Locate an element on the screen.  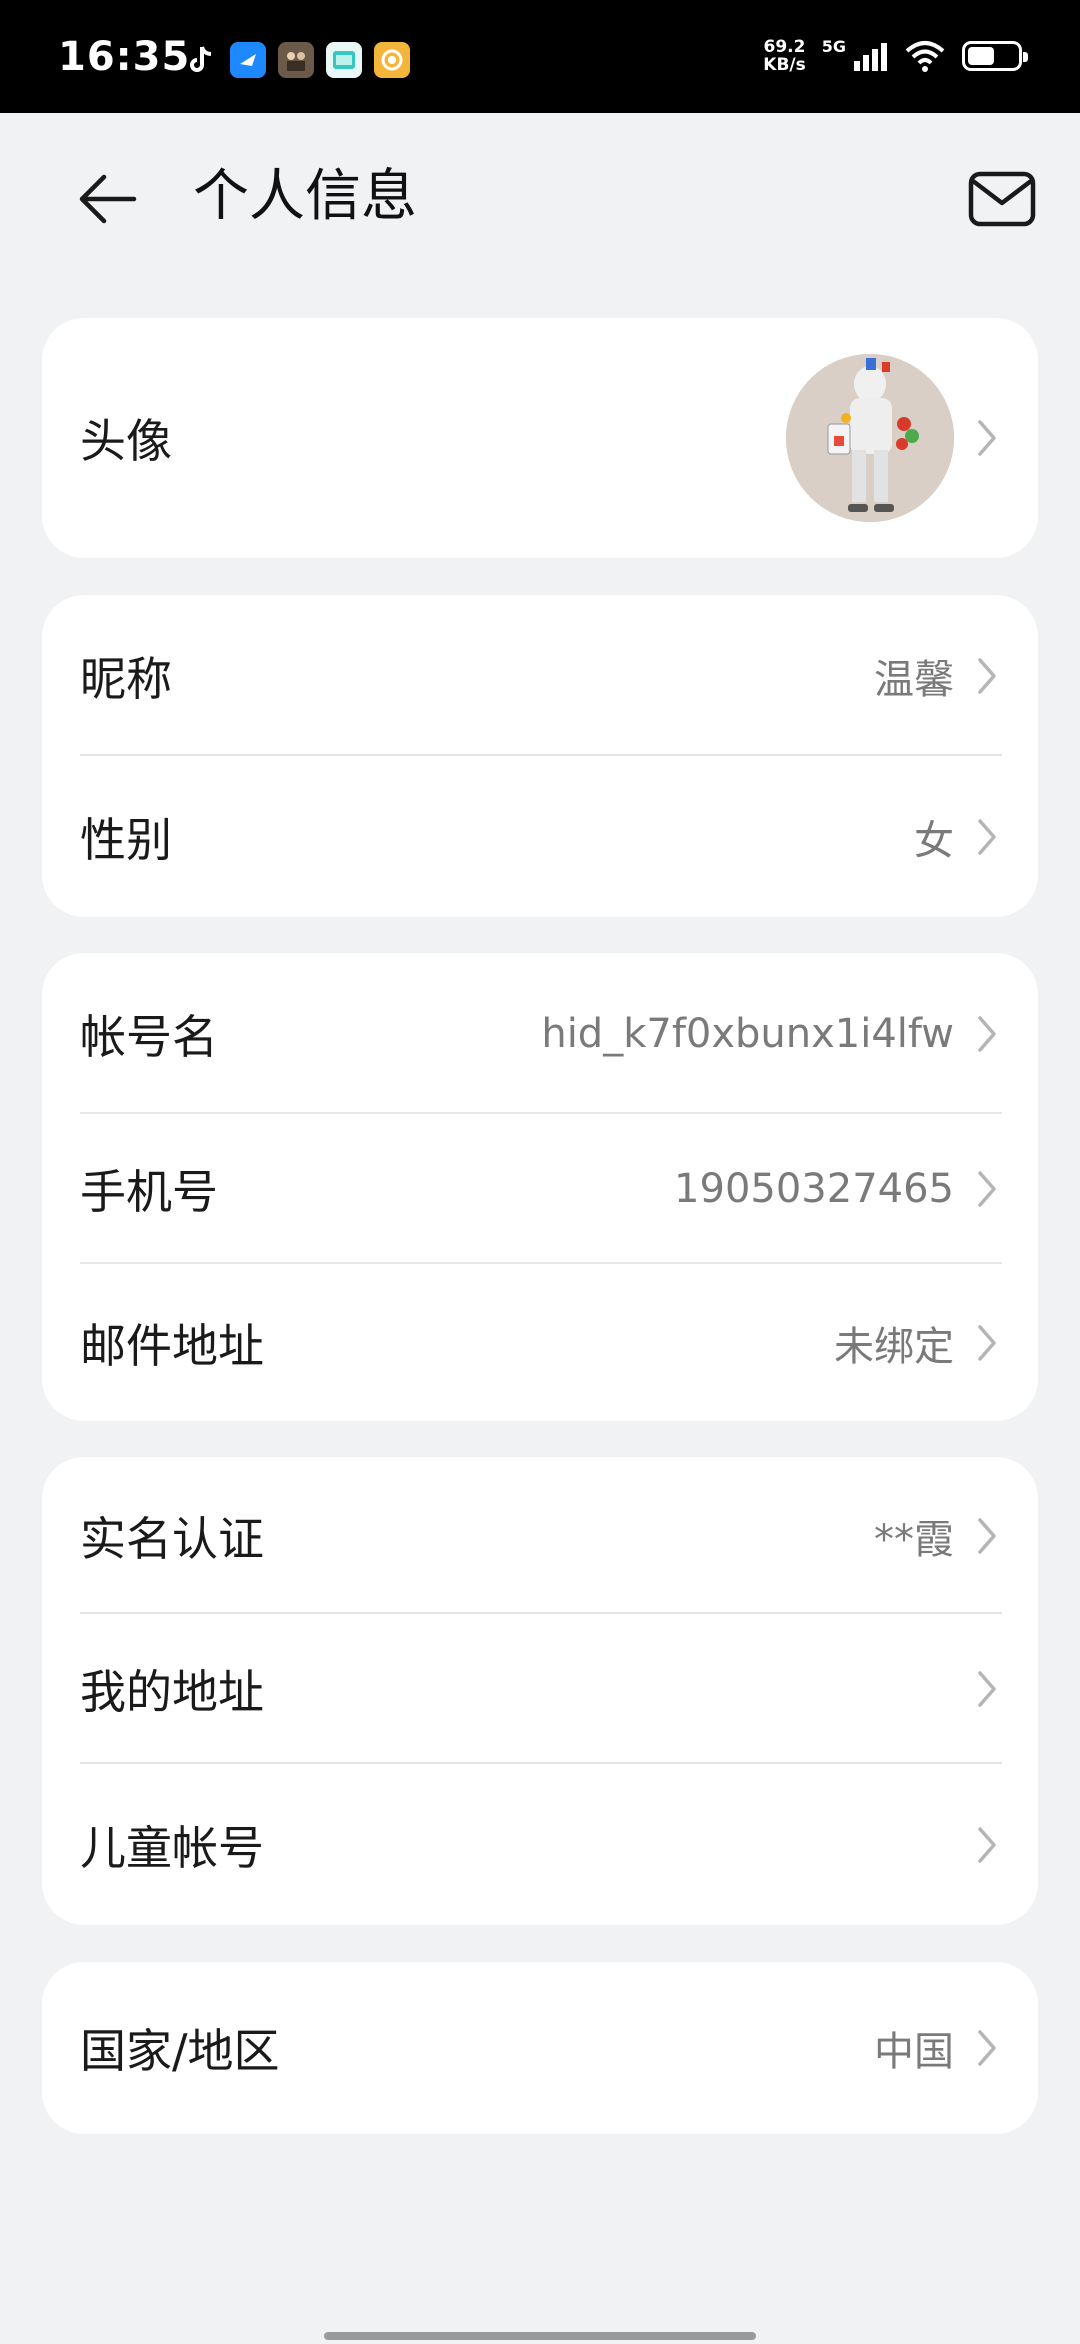
status-bar: 16:35 69.2 KB/s 5G is located at coordinates (540, 56).